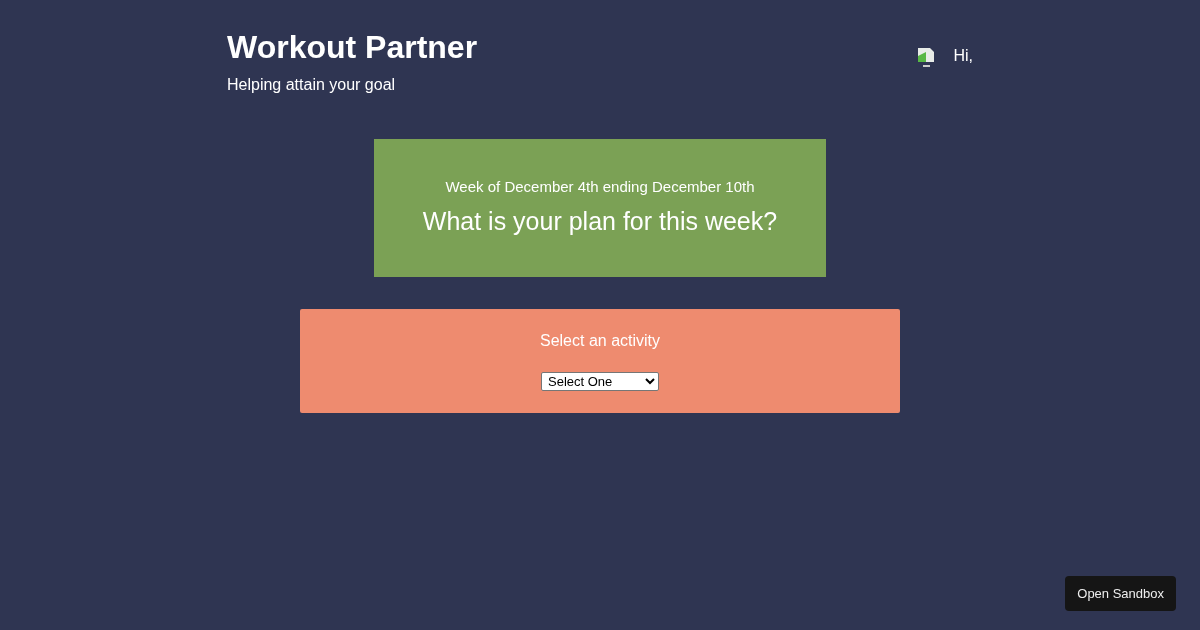 Image resolution: width=1200 pixels, height=630 pixels. I want to click on app-subtitle: Helping attain your goal, so click(312, 85).